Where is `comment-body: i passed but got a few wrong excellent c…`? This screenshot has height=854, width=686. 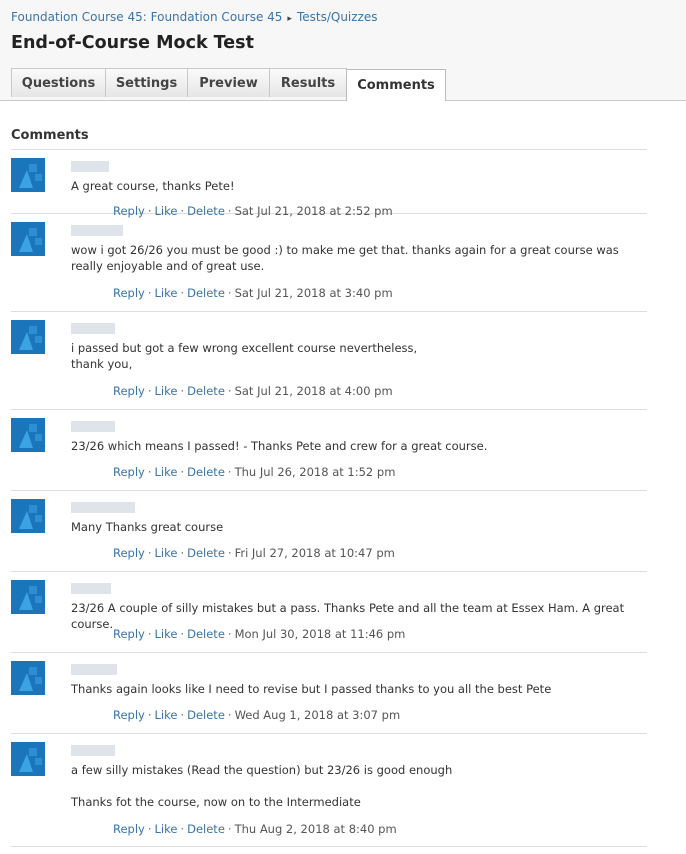 comment-body: i passed but got a few wrong excellent c… is located at coordinates (329, 356).